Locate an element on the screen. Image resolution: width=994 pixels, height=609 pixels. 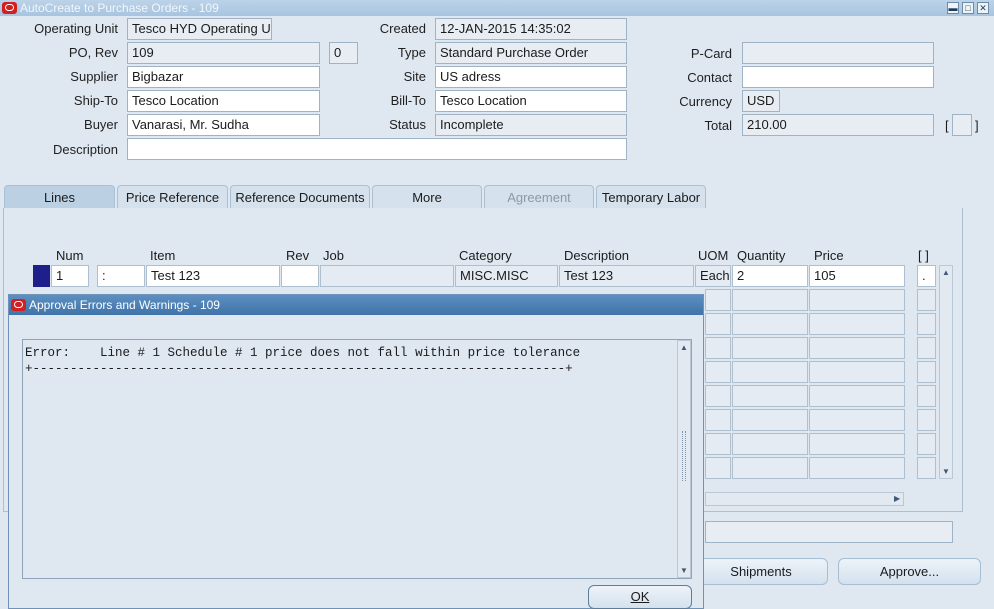
buyer-field: Vanarasi, Mr. Sudha is located at coordinates (223, 125).